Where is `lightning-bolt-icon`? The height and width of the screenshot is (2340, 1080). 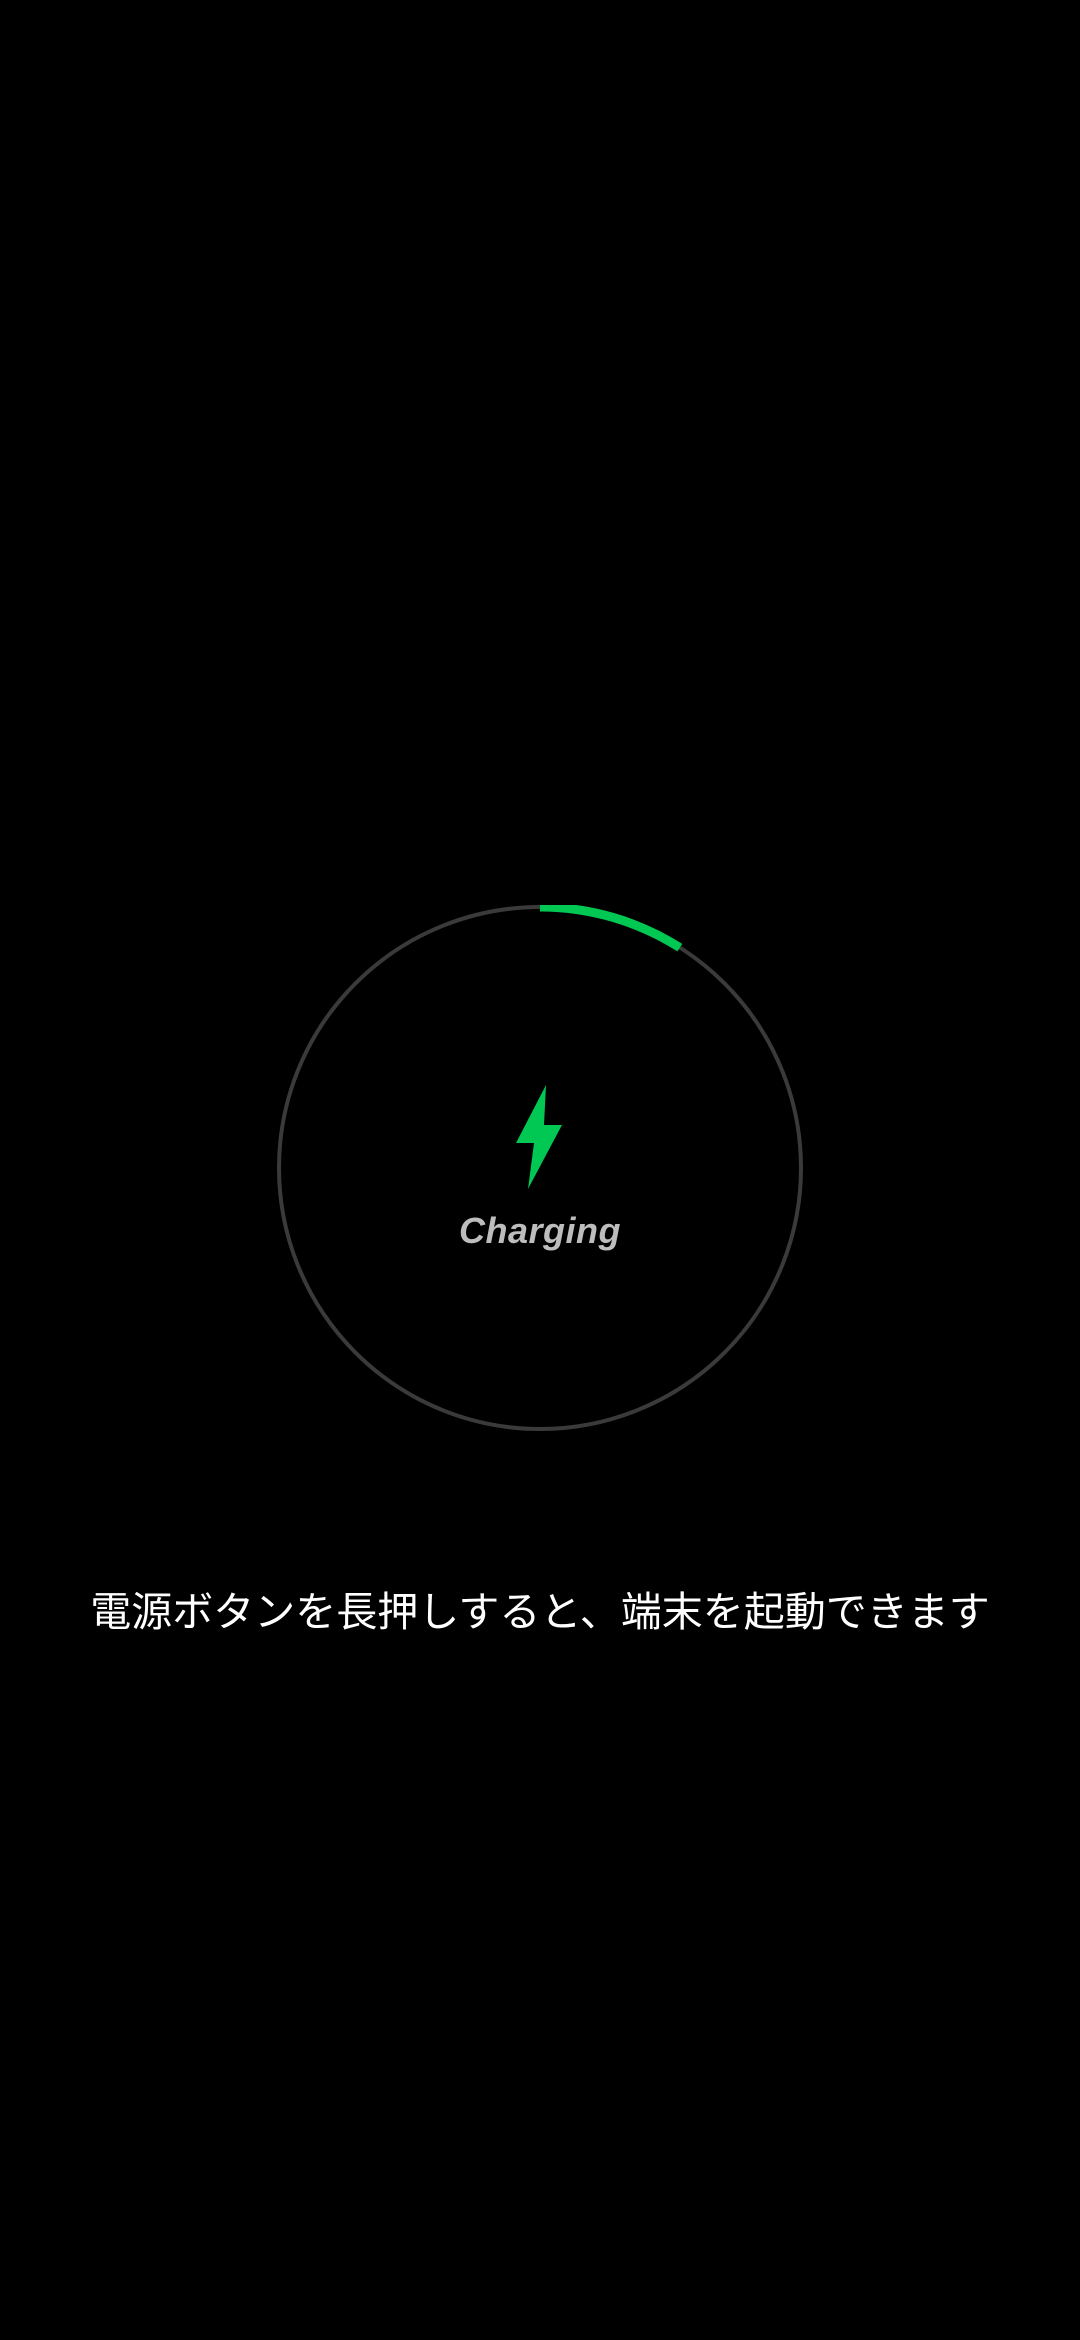
lightning-bolt-icon is located at coordinates (539, 1137).